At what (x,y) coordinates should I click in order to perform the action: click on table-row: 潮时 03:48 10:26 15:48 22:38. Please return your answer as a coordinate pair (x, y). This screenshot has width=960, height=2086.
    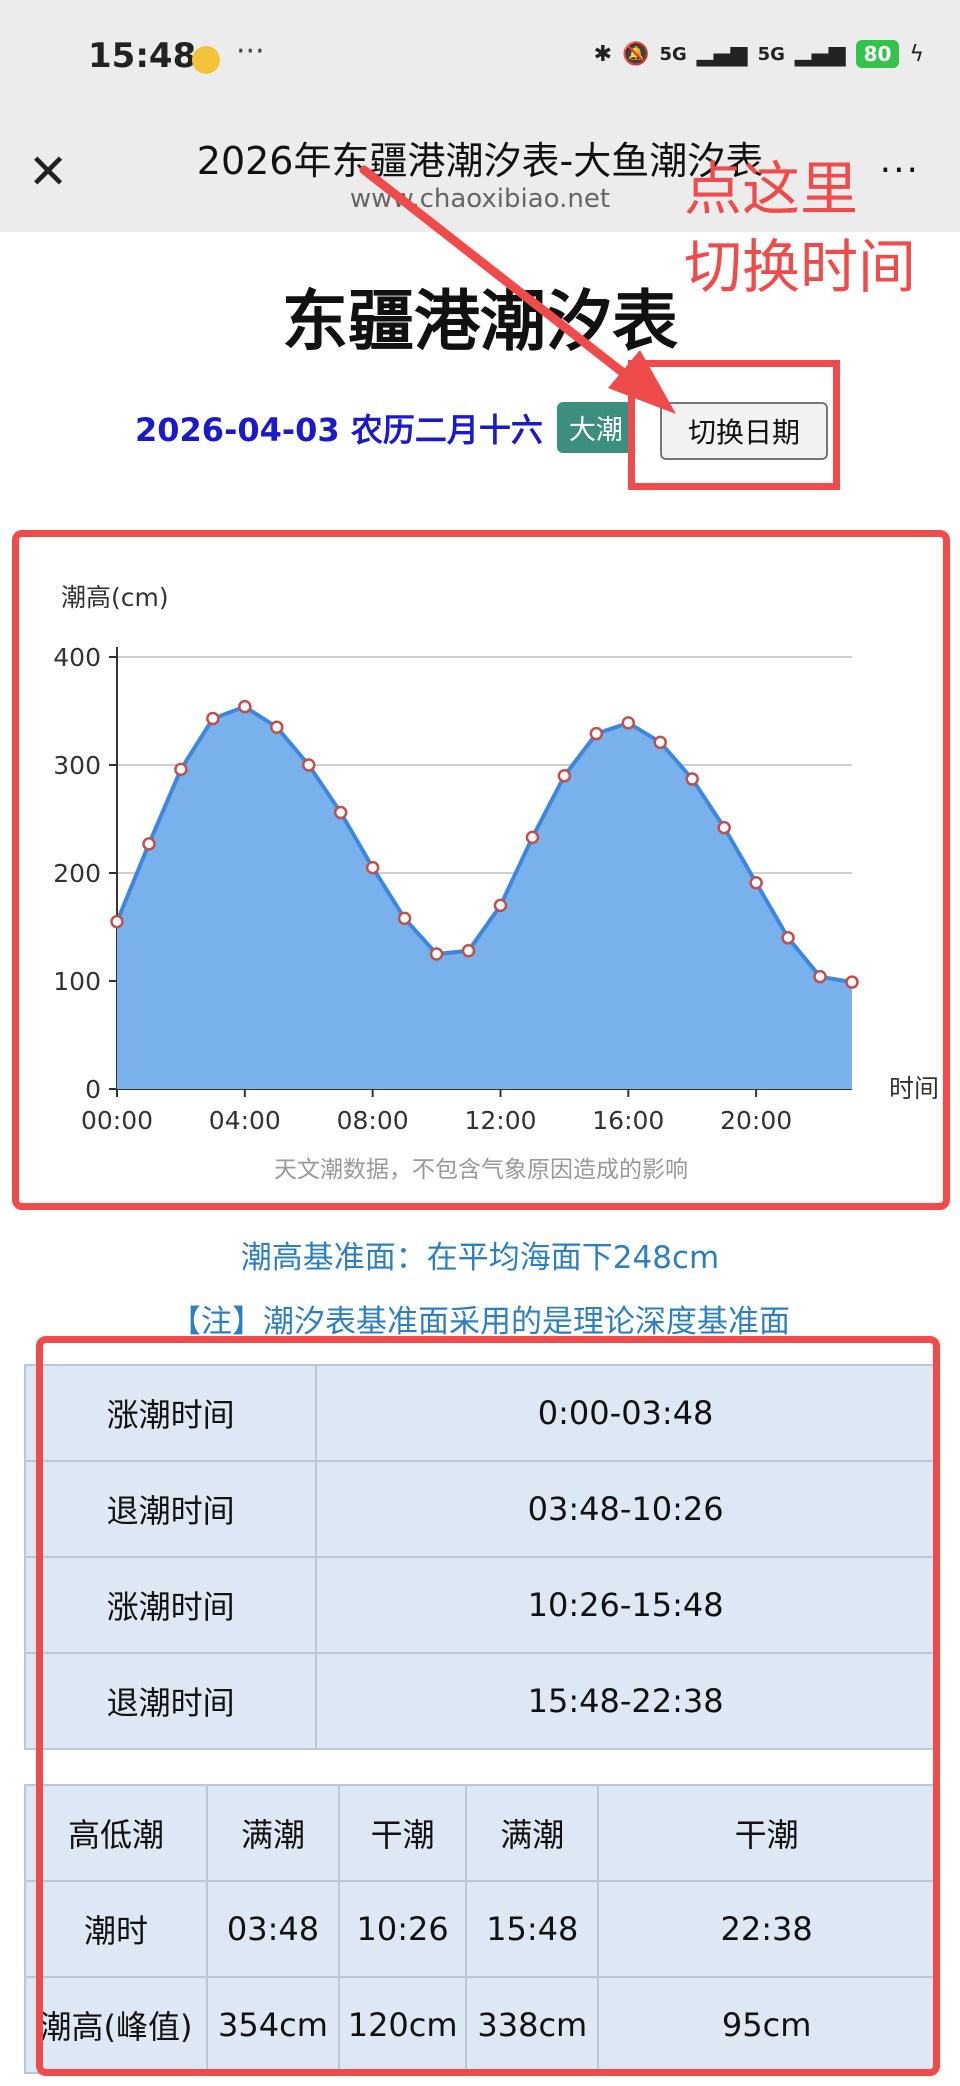
    Looking at the image, I should click on (480, 1929).